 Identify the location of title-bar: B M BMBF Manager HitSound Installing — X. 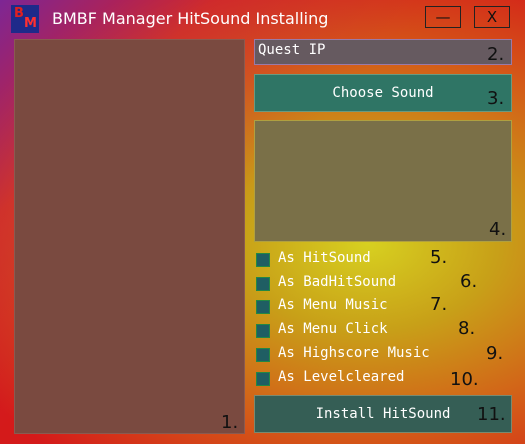
(262, 18).